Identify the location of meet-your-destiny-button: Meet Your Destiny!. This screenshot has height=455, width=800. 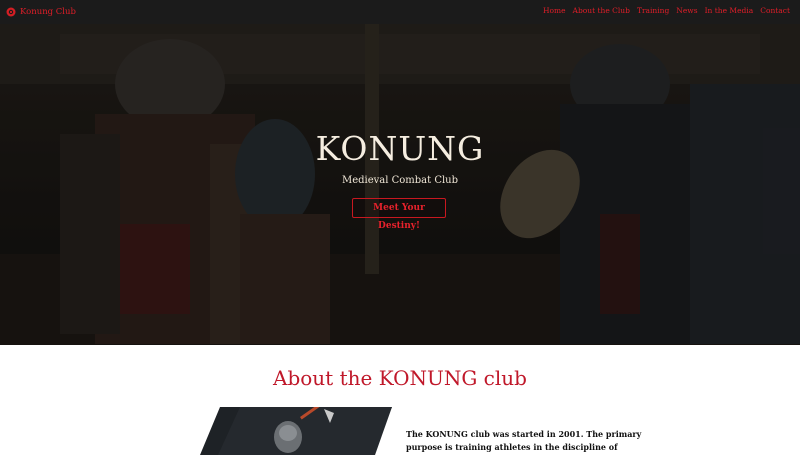
(399, 214).